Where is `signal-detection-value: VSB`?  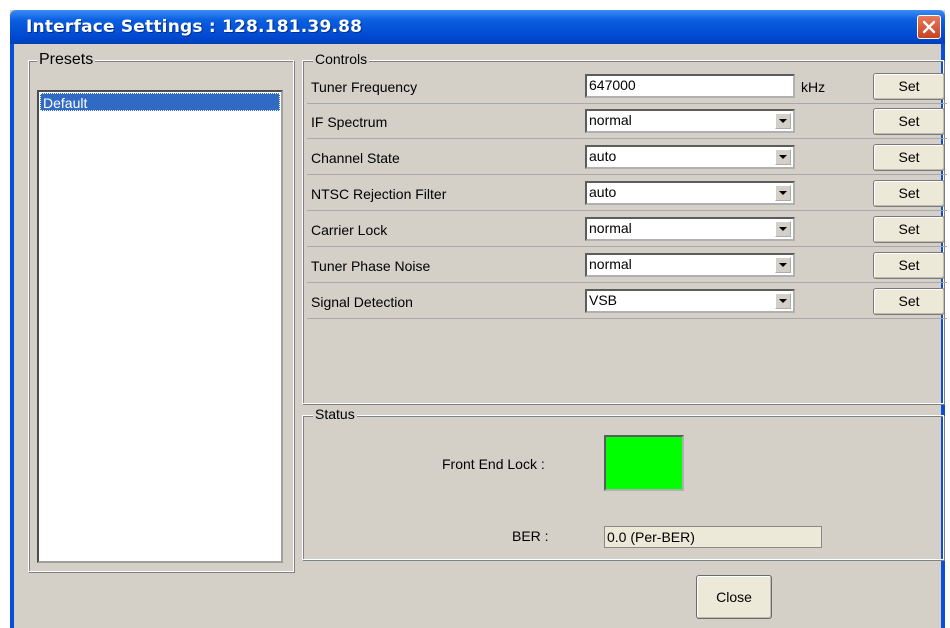
signal-detection-value: VSB is located at coordinates (603, 300).